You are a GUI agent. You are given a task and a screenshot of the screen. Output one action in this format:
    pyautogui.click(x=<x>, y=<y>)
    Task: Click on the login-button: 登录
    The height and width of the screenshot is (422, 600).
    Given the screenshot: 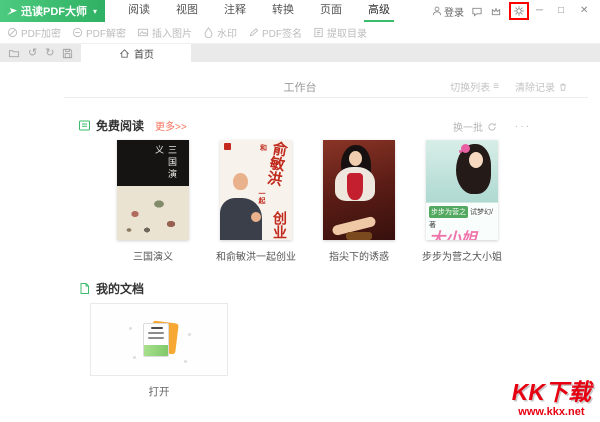 What is the action you would take?
    pyautogui.click(x=448, y=11)
    